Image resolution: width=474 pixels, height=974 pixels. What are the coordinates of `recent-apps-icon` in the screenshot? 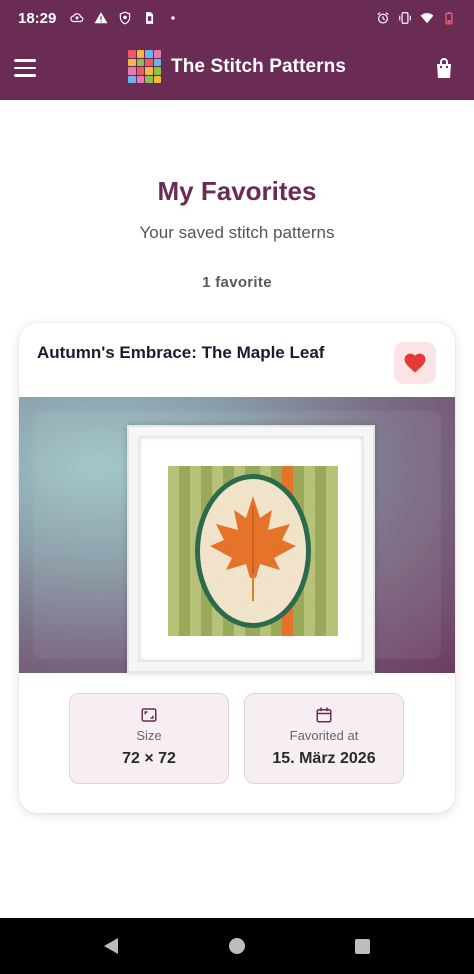 It's located at (362, 946).